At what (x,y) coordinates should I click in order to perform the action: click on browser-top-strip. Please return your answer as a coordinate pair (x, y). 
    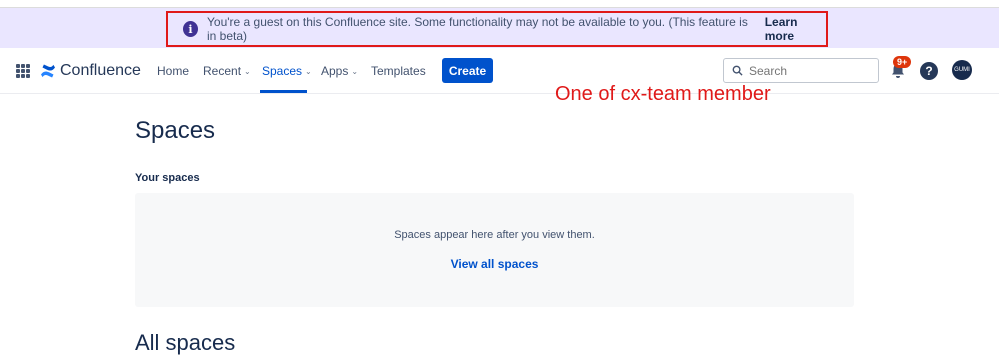
    Looking at the image, I should click on (499, 4).